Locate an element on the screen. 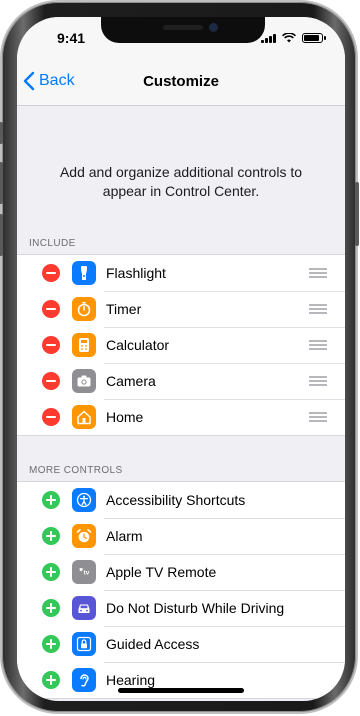 The height and width of the screenshot is (716, 360). calculator-icon is located at coordinates (84, 345).